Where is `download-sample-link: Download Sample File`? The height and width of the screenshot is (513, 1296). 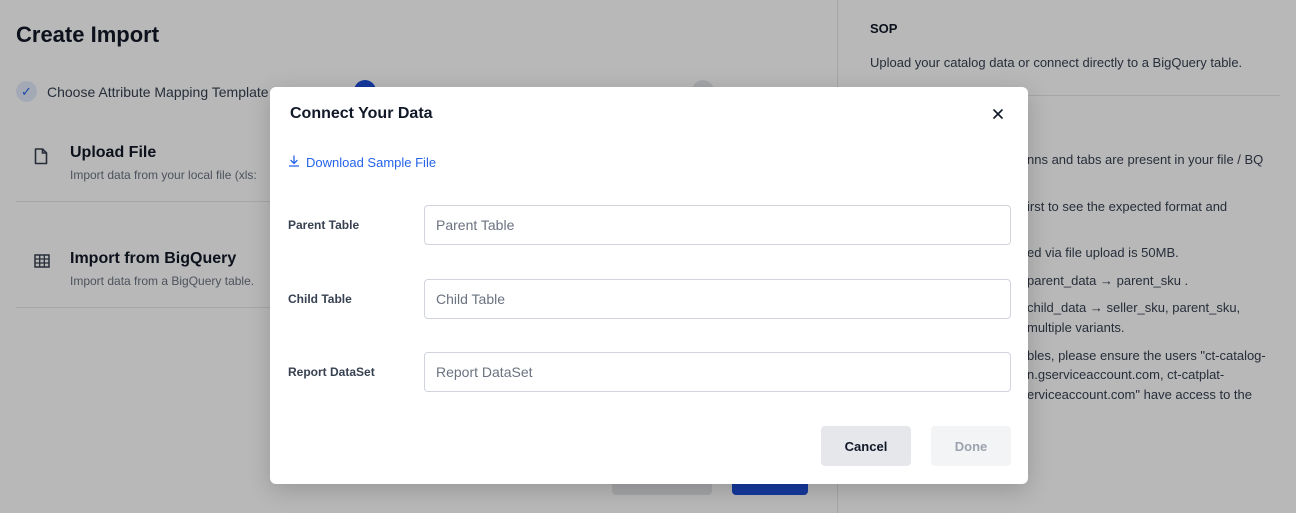 download-sample-link: Download Sample File is located at coordinates (362, 162).